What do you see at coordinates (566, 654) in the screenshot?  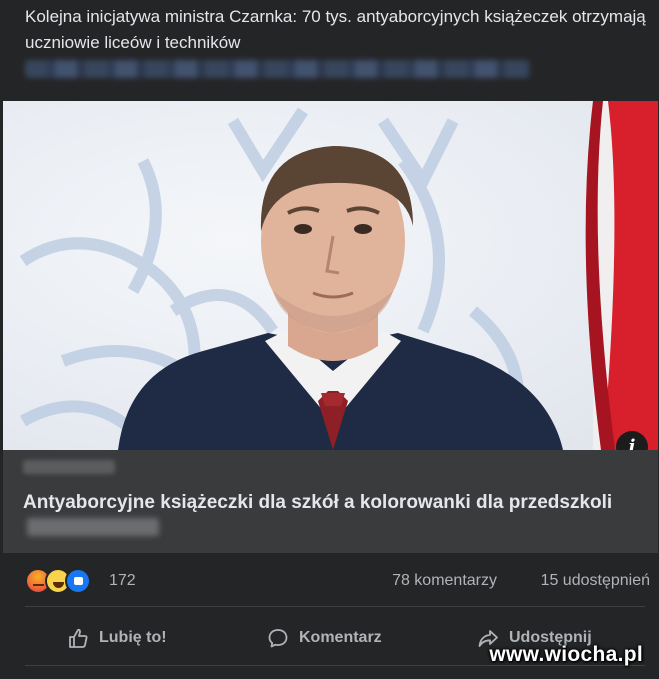 I see `watermark-logo: www.wiocha.pl` at bounding box center [566, 654].